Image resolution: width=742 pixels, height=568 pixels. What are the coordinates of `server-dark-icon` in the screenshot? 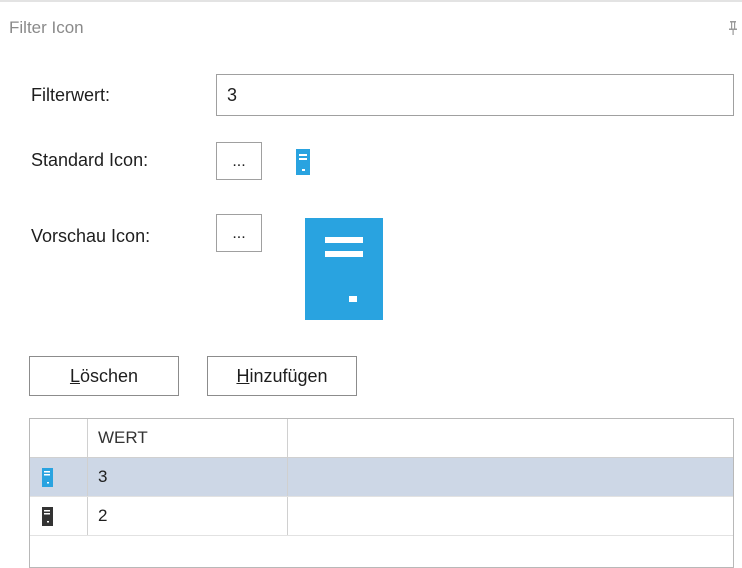 It's located at (47, 516).